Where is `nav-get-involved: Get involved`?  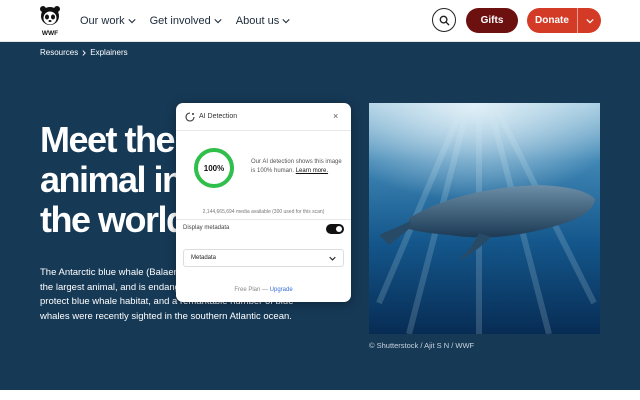 nav-get-involved: Get involved is located at coordinates (186, 21).